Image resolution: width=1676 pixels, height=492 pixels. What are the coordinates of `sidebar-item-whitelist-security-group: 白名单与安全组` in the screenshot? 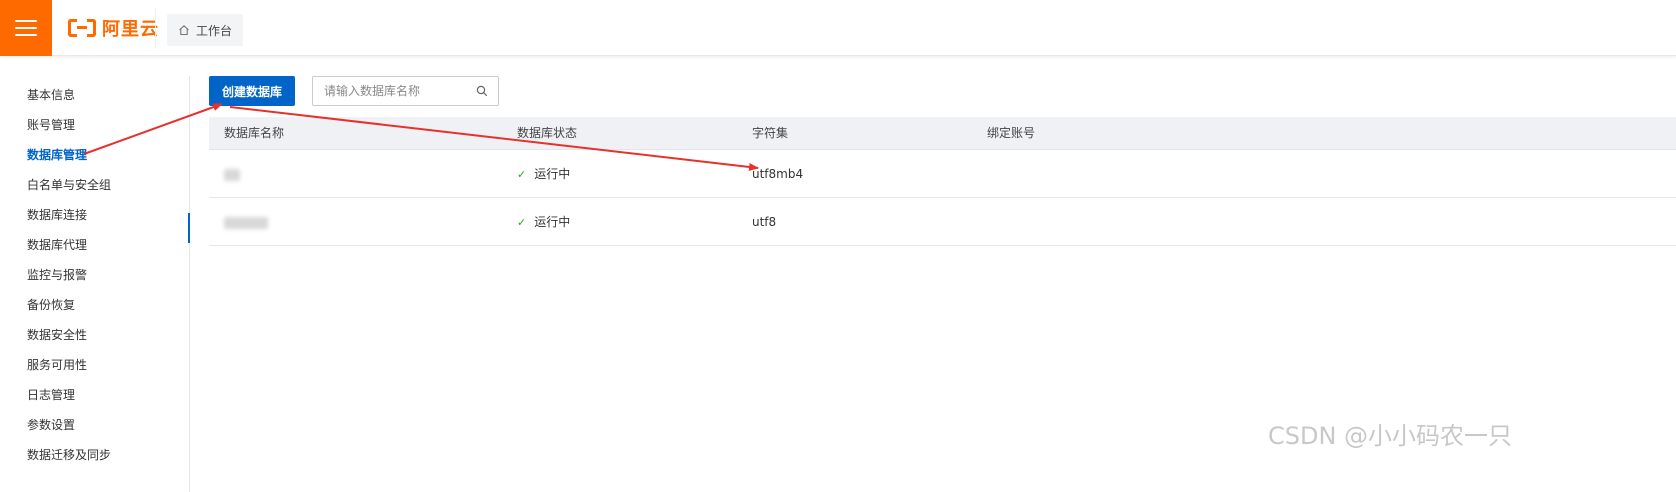 It's located at (69, 185).